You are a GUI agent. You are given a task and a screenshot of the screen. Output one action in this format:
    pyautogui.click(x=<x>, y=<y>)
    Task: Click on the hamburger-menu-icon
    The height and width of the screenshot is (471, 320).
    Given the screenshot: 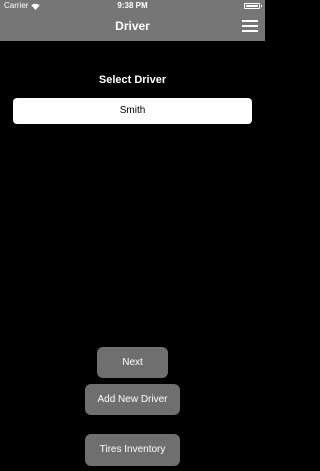 What is the action you would take?
    pyautogui.click(x=250, y=26)
    